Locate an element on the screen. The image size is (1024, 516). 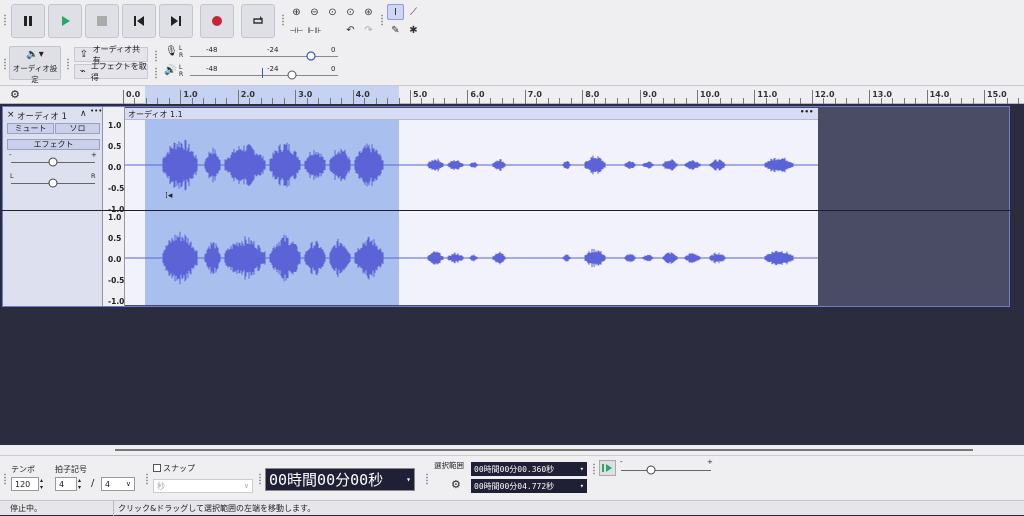
clip-name: オーディオ 1.1 is located at coordinates (155, 114).